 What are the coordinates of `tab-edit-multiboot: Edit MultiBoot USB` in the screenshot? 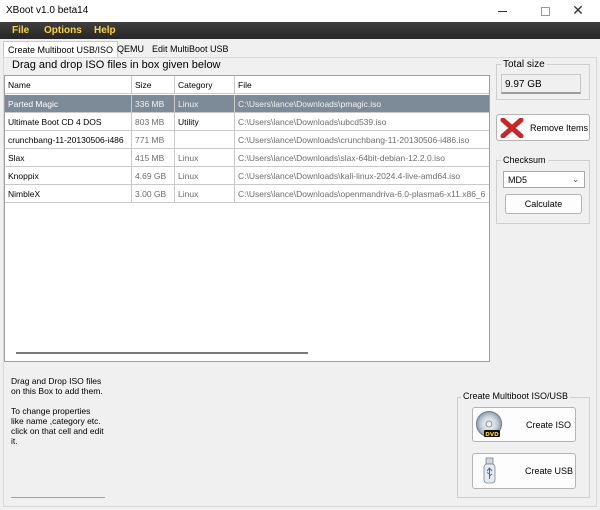 It's located at (190, 49).